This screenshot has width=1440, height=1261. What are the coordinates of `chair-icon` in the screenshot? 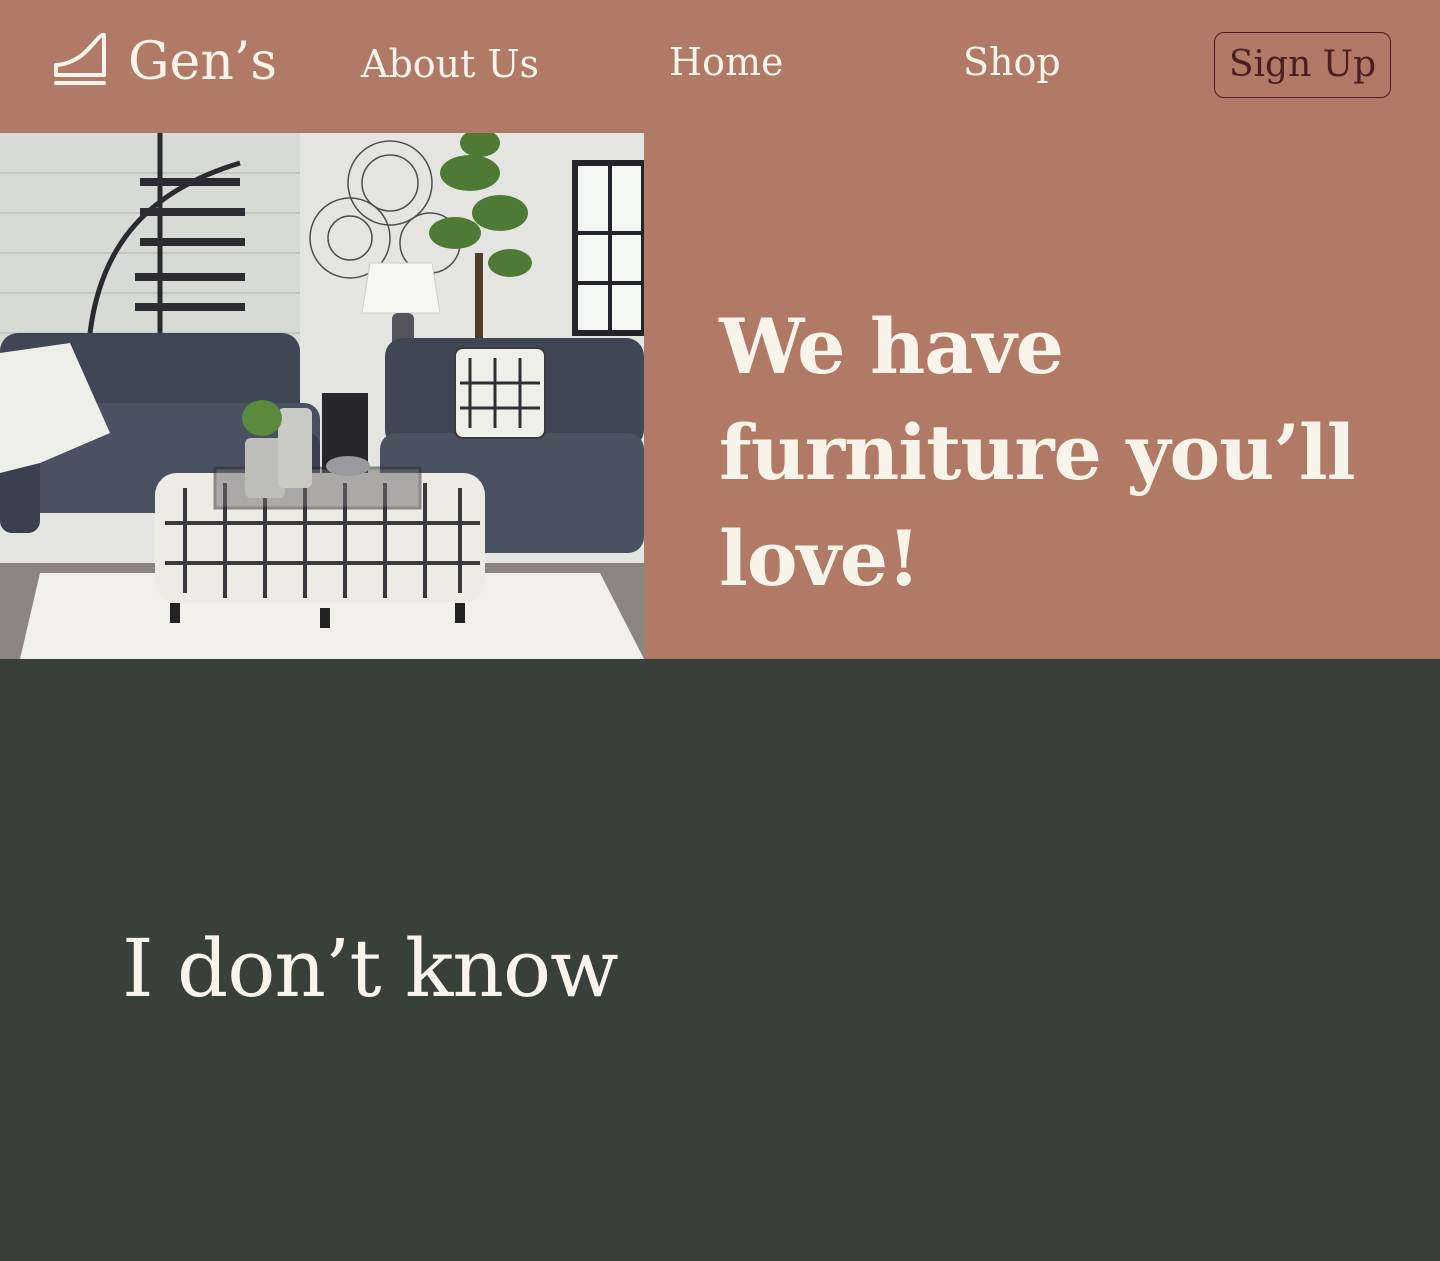 It's located at (80, 59).